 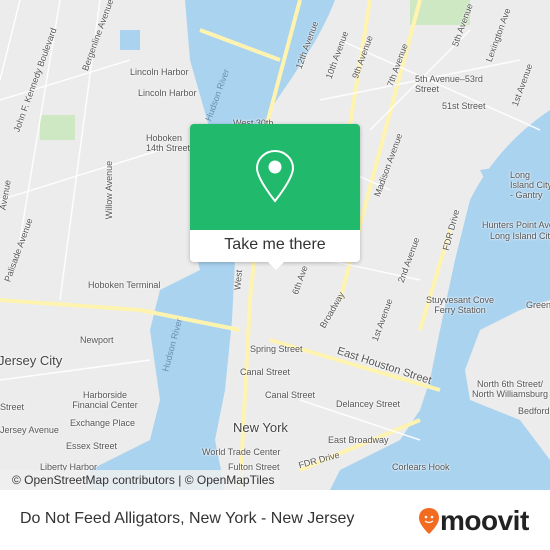 What do you see at coordinates (168, 143) in the screenshot?
I see `map-label: Hoboken 14th Street` at bounding box center [168, 143].